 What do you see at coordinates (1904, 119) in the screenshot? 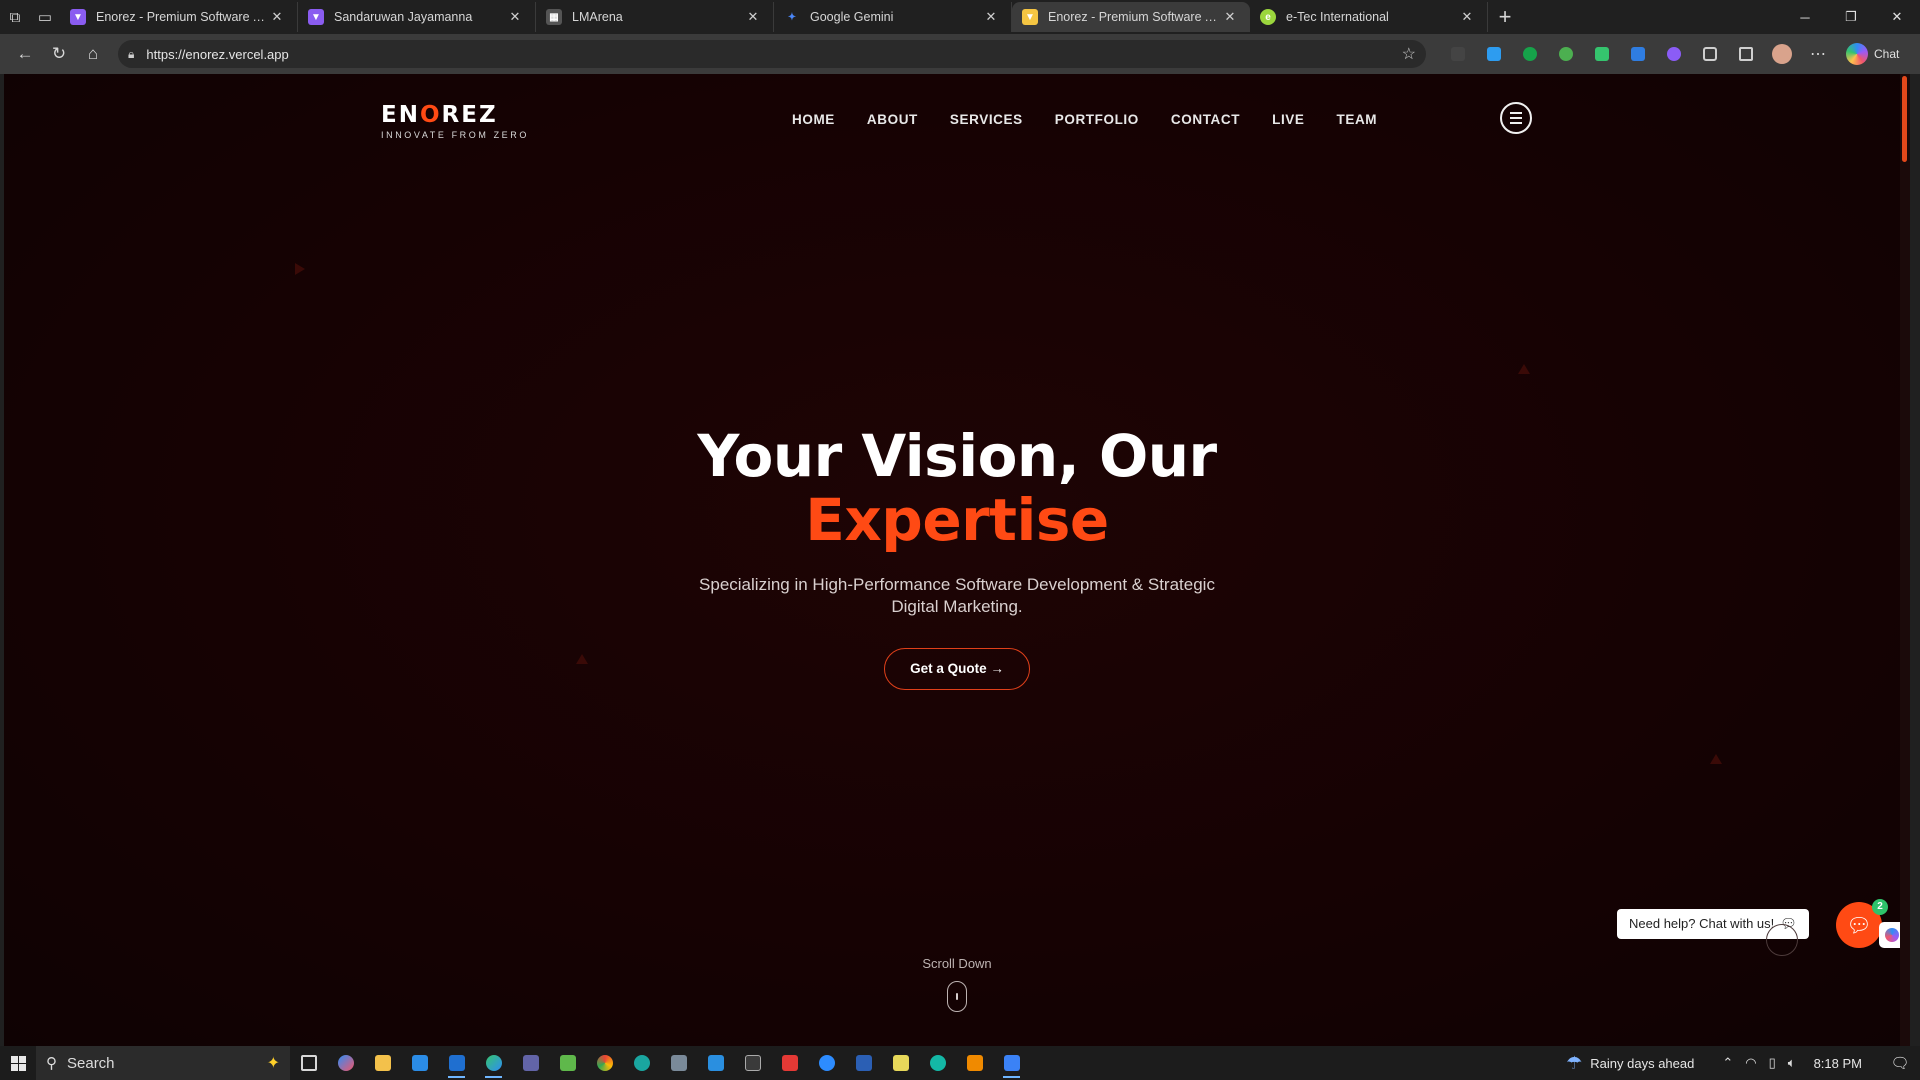
I see `scrollbar-thumb` at bounding box center [1904, 119].